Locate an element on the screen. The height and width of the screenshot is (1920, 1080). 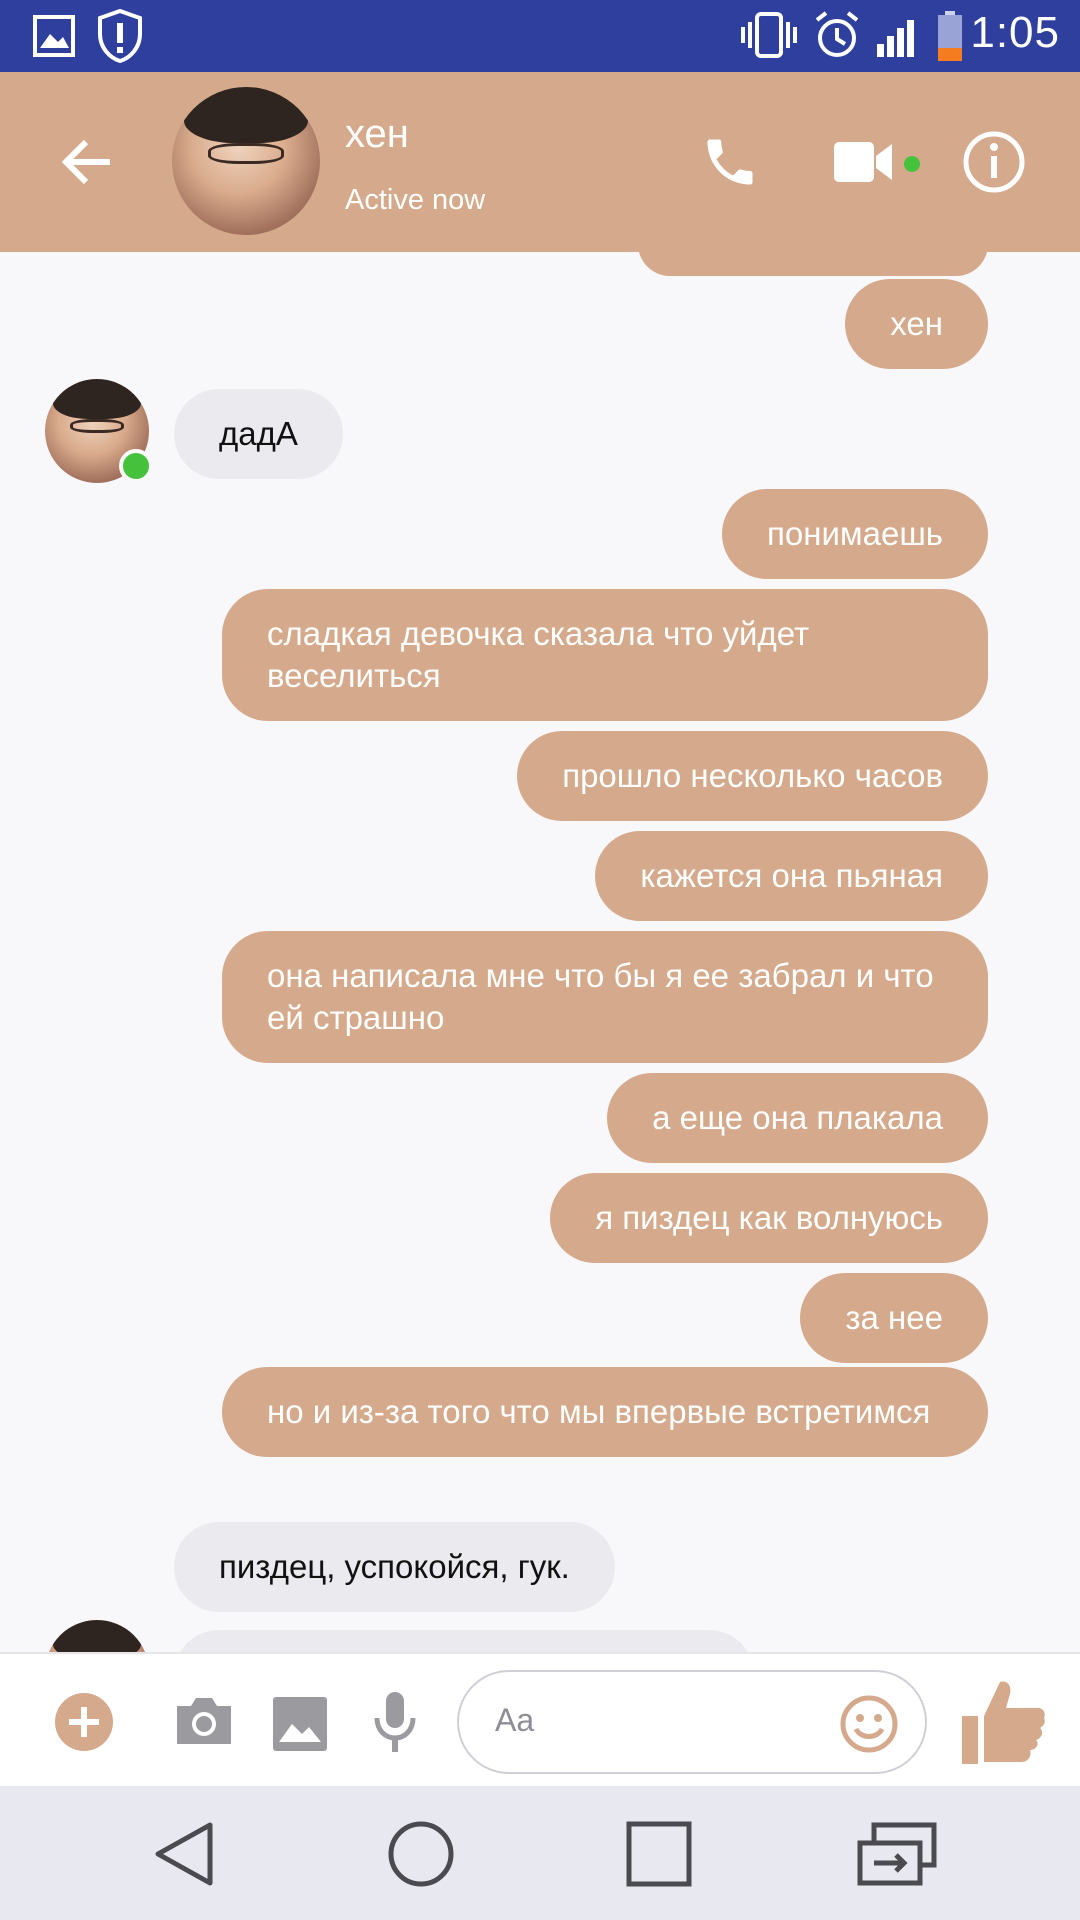
battery-low-icon is located at coordinates (950, 36).